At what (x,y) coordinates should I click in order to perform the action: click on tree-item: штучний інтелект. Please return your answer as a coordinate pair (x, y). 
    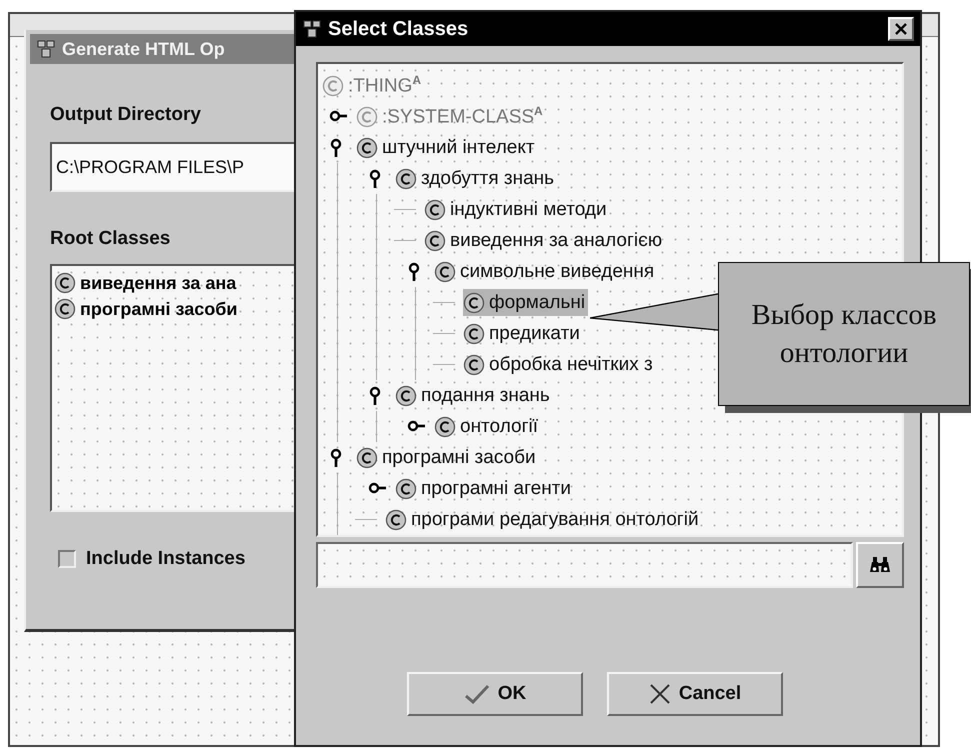
    Looking at the image, I should click on (447, 147).